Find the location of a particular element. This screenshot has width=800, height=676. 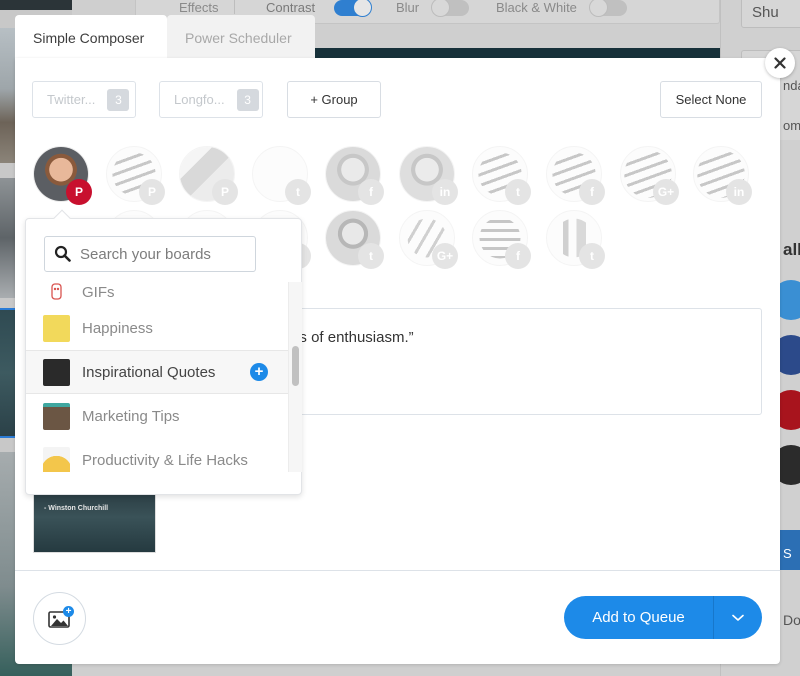

toolbar-divider is located at coordinates (234, 7).